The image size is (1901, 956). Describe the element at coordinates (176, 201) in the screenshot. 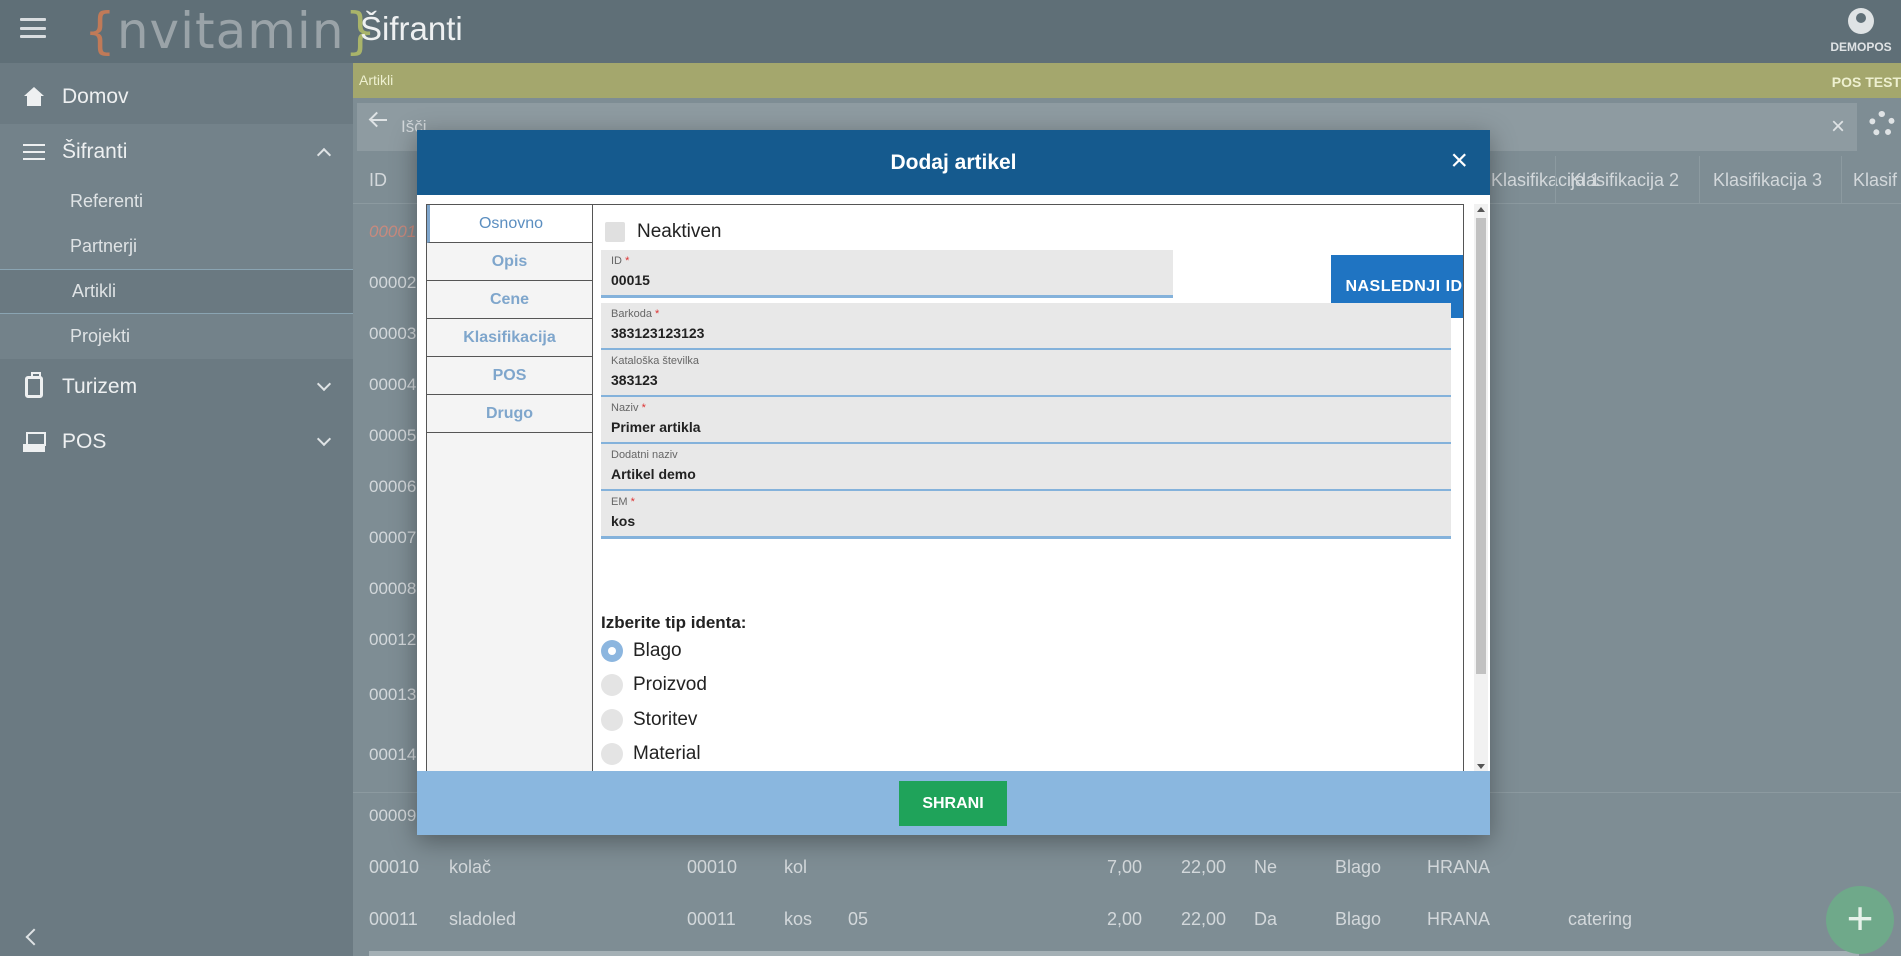

I see `sidebar-subitem-referenti: Referenti` at that location.